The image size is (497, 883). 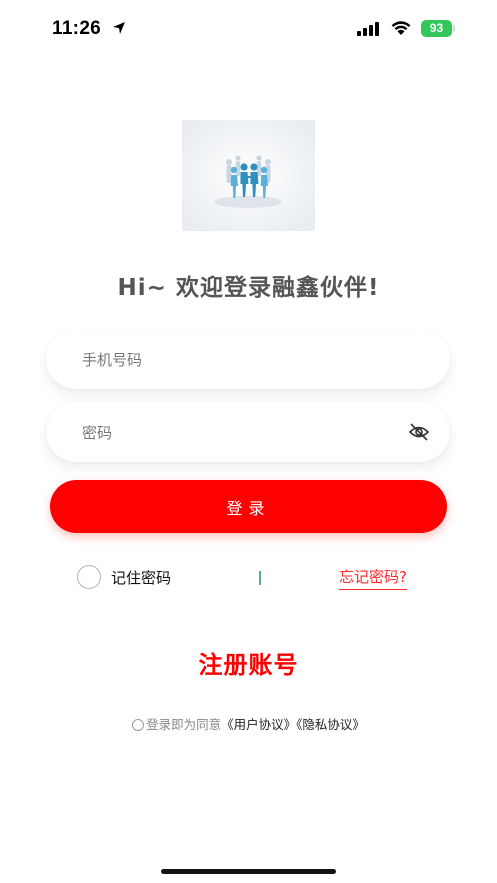 I want to click on home-indicator, so click(x=248, y=871).